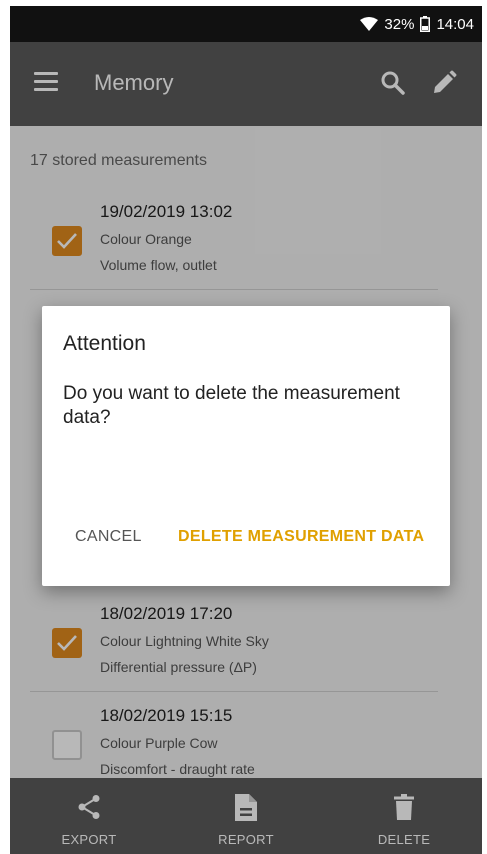 This screenshot has height=854, width=487. What do you see at coordinates (301, 537) in the screenshot?
I see `delete-measurement-data-button: DELETE MEASUREMENT DATA` at bounding box center [301, 537].